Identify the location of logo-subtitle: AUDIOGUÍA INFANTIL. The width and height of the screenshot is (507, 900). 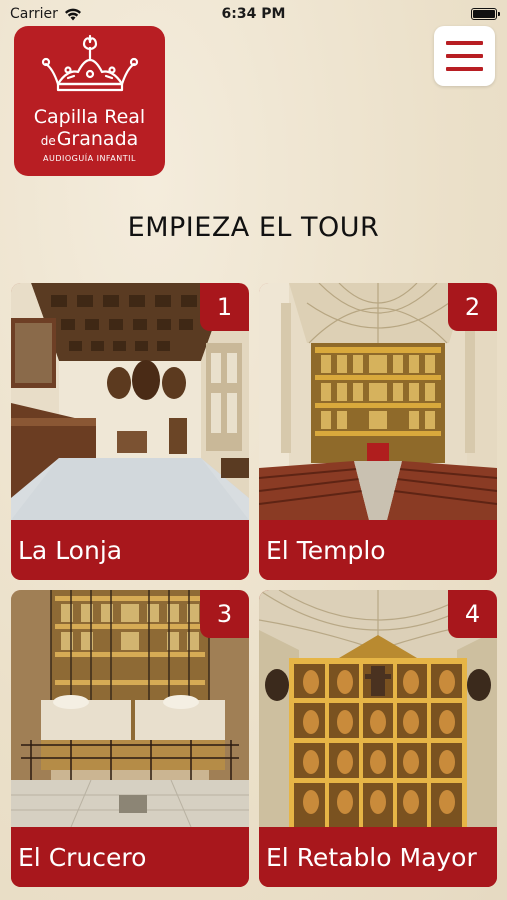
(89, 158).